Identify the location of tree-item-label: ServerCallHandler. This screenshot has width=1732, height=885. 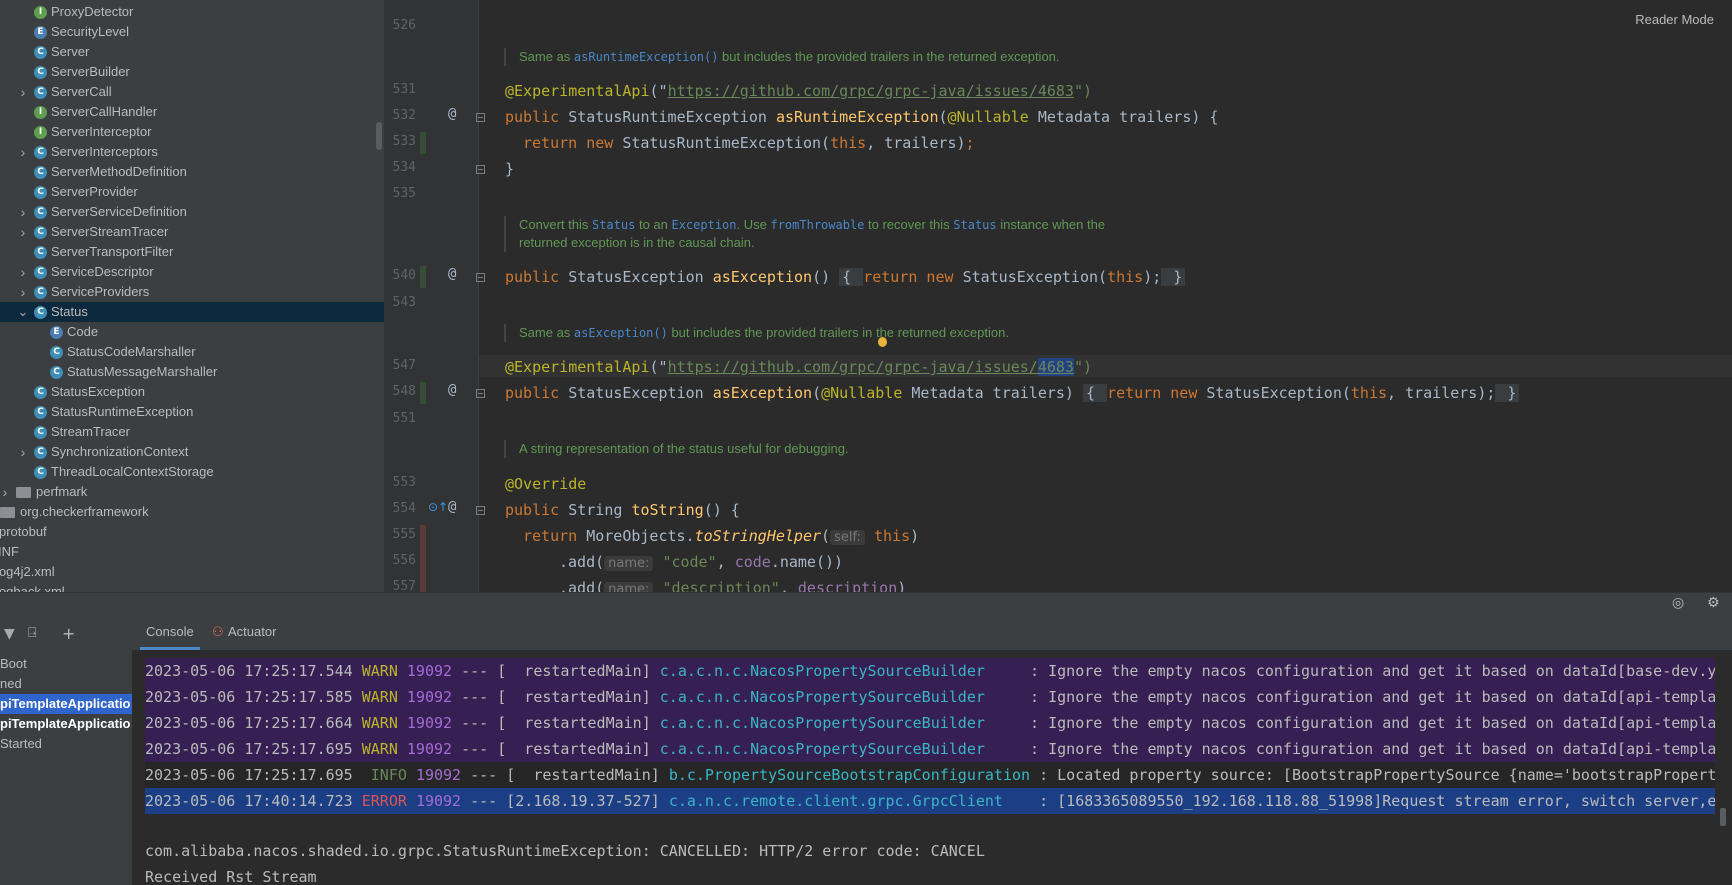
(104, 111).